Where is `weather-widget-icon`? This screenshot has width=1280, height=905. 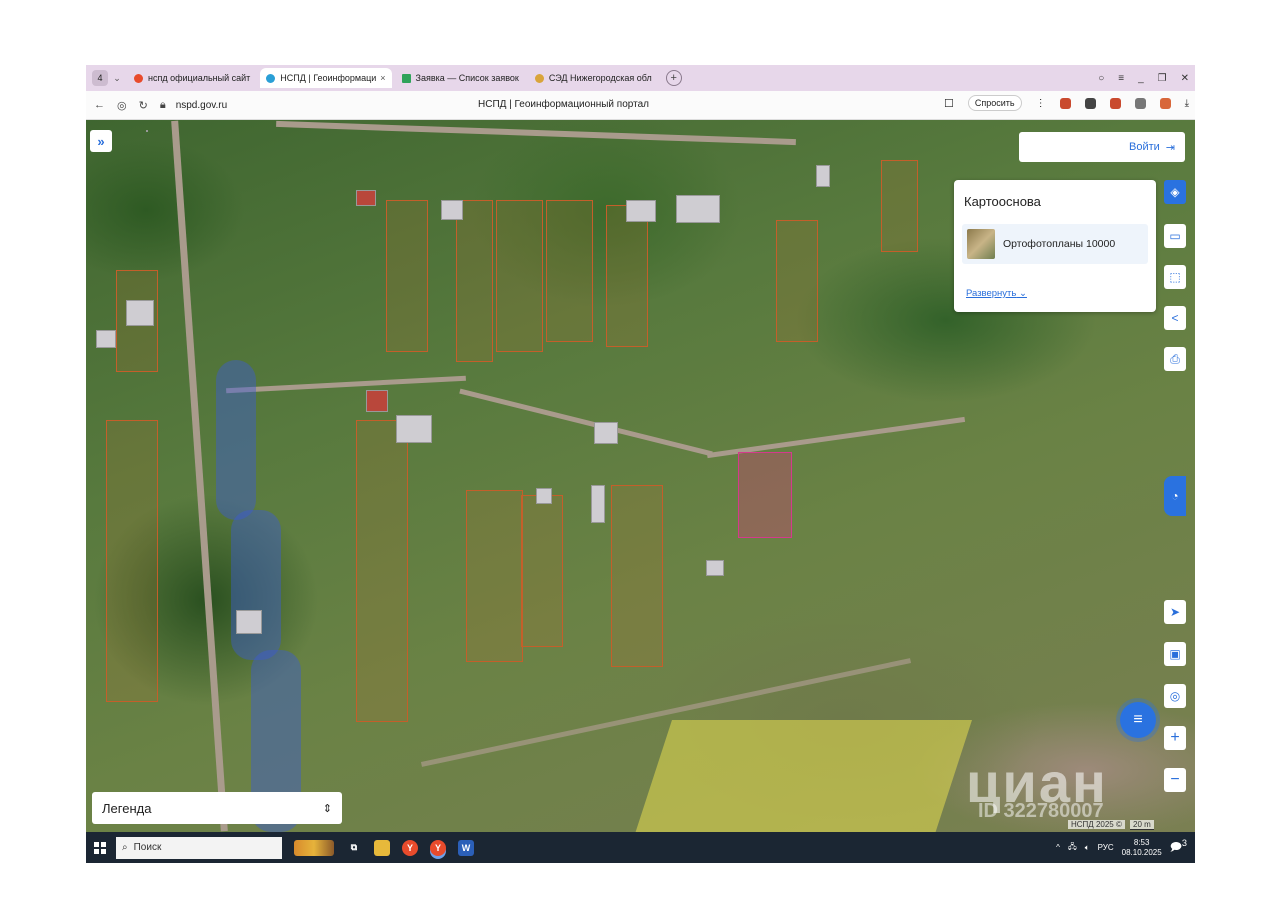
weather-widget-icon is located at coordinates (314, 847).